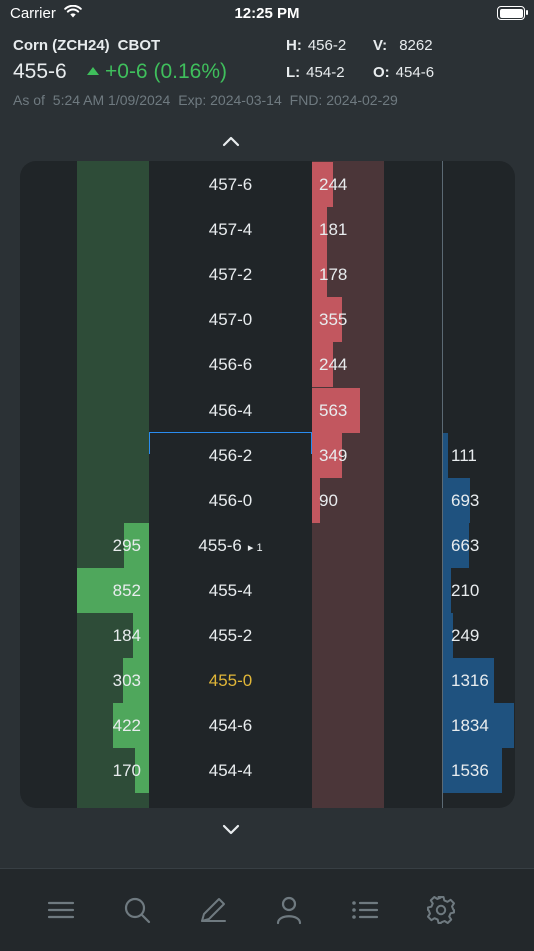 Image resolution: width=534 pixels, height=951 pixels. What do you see at coordinates (109, 770) in the screenshot?
I see `bid-size: 170` at bounding box center [109, 770].